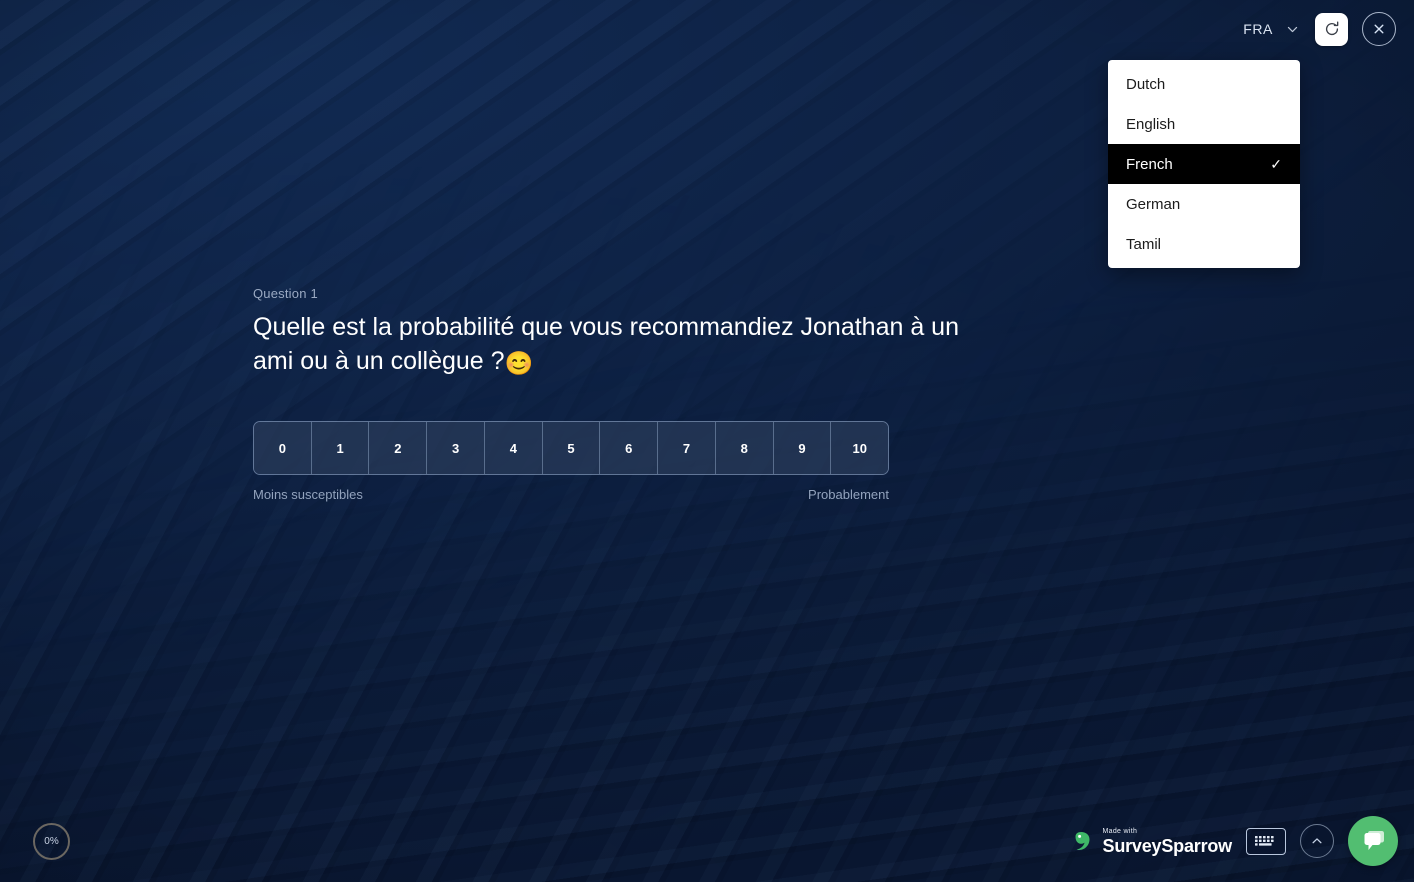 The image size is (1414, 882). I want to click on nps-scale: 0 1 2 3 4 5 6 7 8 9 10, so click(571, 448).